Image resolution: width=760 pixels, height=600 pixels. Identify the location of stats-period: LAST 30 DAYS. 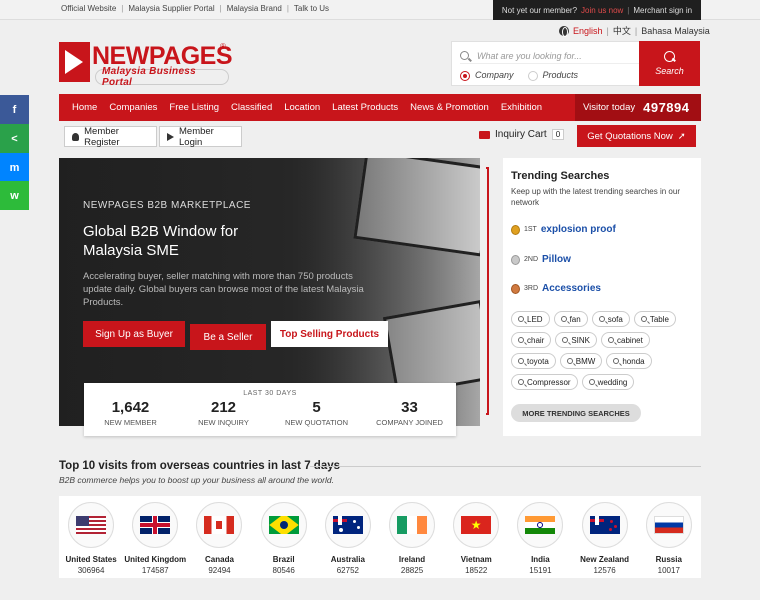
(270, 393).